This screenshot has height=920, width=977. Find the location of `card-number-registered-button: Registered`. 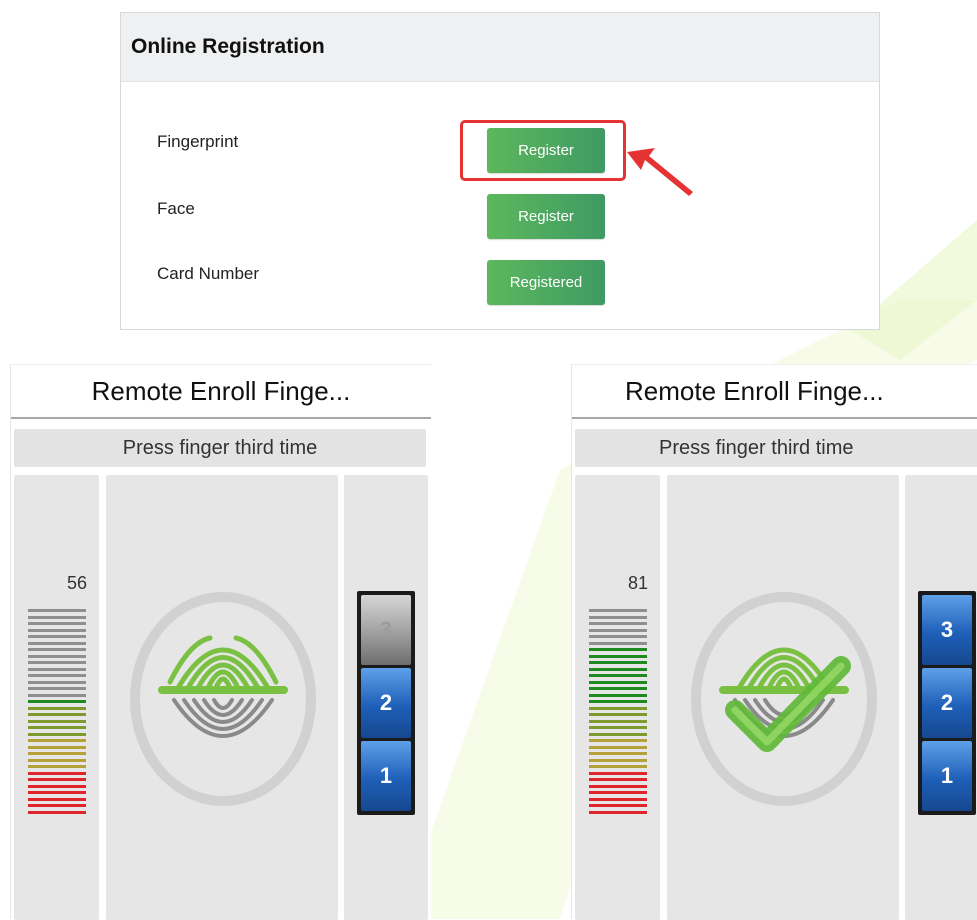

card-number-registered-button: Registered is located at coordinates (546, 282).